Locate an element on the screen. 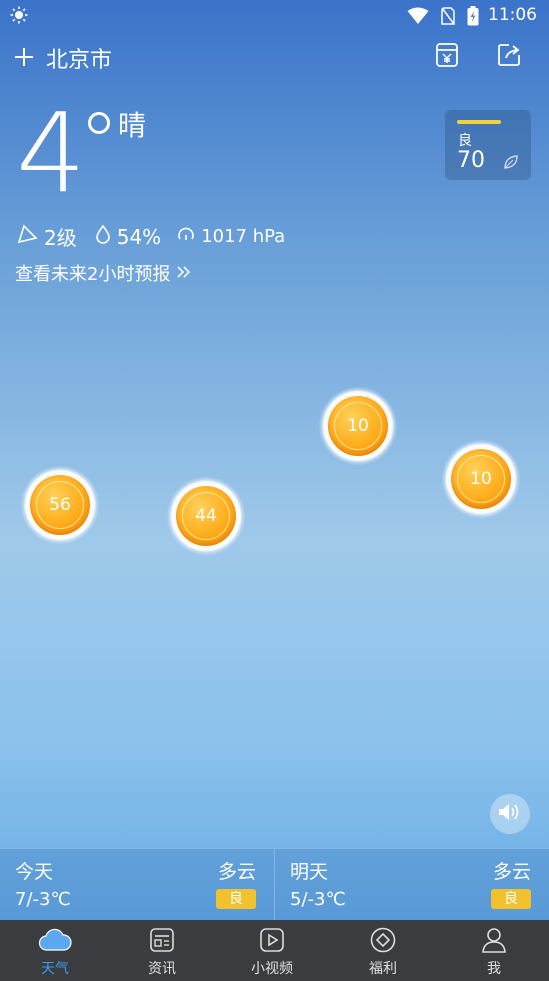 The width and height of the screenshot is (549, 981). share-icon is located at coordinates (509, 55).